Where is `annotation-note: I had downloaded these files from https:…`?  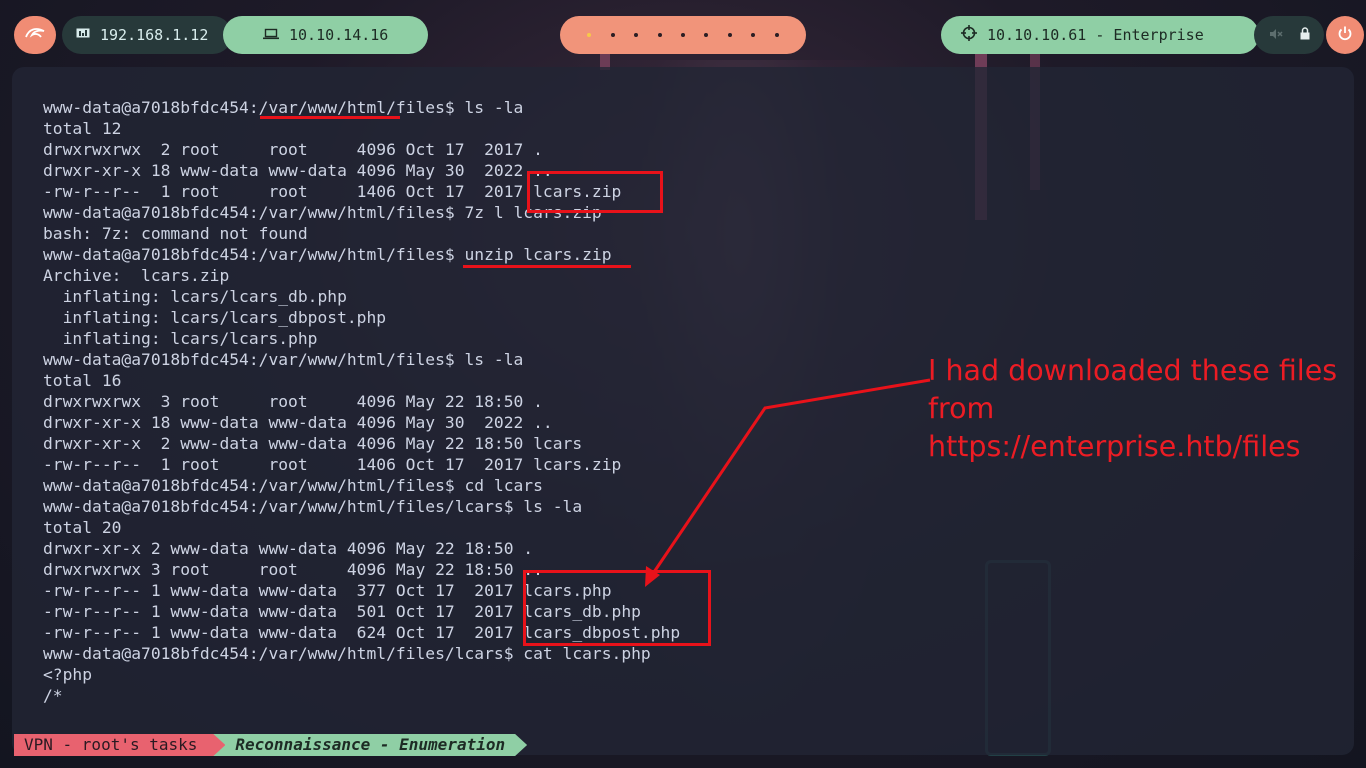
annotation-note: I had downloaded these files from https:… is located at coordinates (1133, 408).